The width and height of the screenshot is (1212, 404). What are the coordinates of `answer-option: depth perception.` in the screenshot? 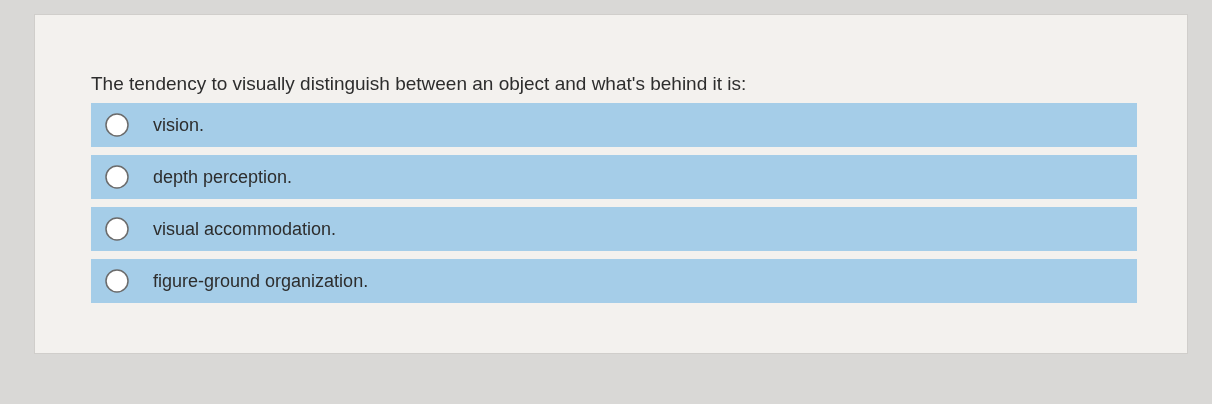 It's located at (614, 177).